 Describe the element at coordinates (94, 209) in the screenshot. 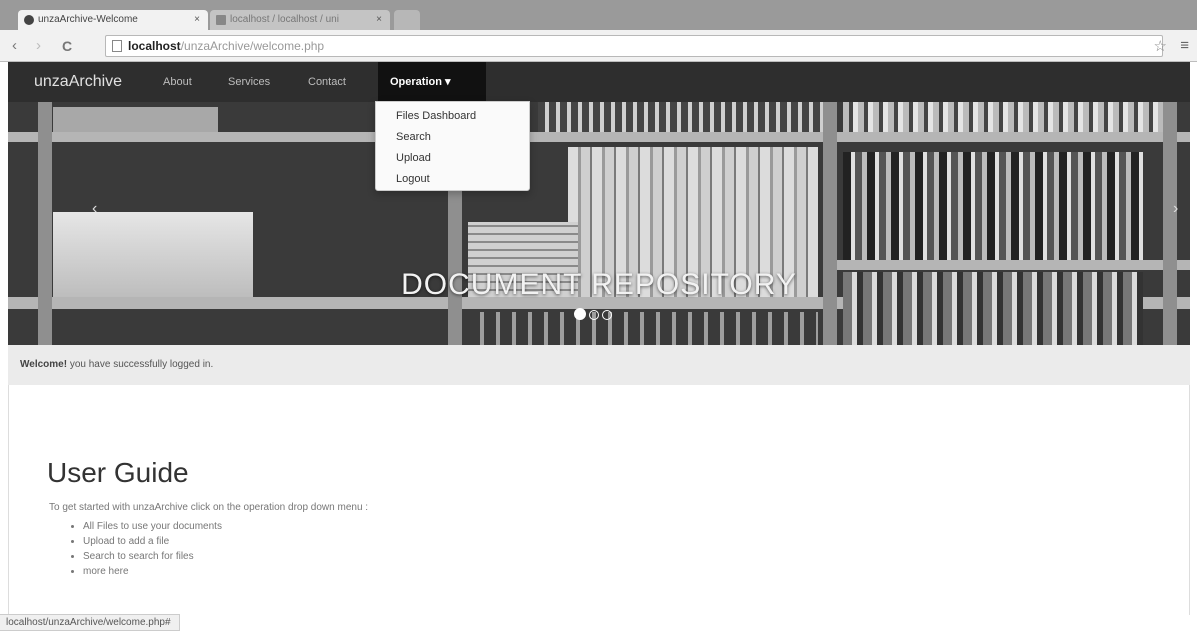

I see `carousel-prev-icon: ‹` at that location.